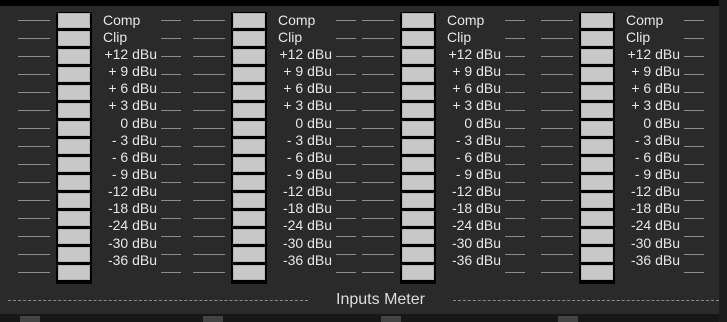 This screenshot has width=727, height=322. What do you see at coordinates (130, 54) in the screenshot?
I see `meter-level-label: +12 dBu` at bounding box center [130, 54].